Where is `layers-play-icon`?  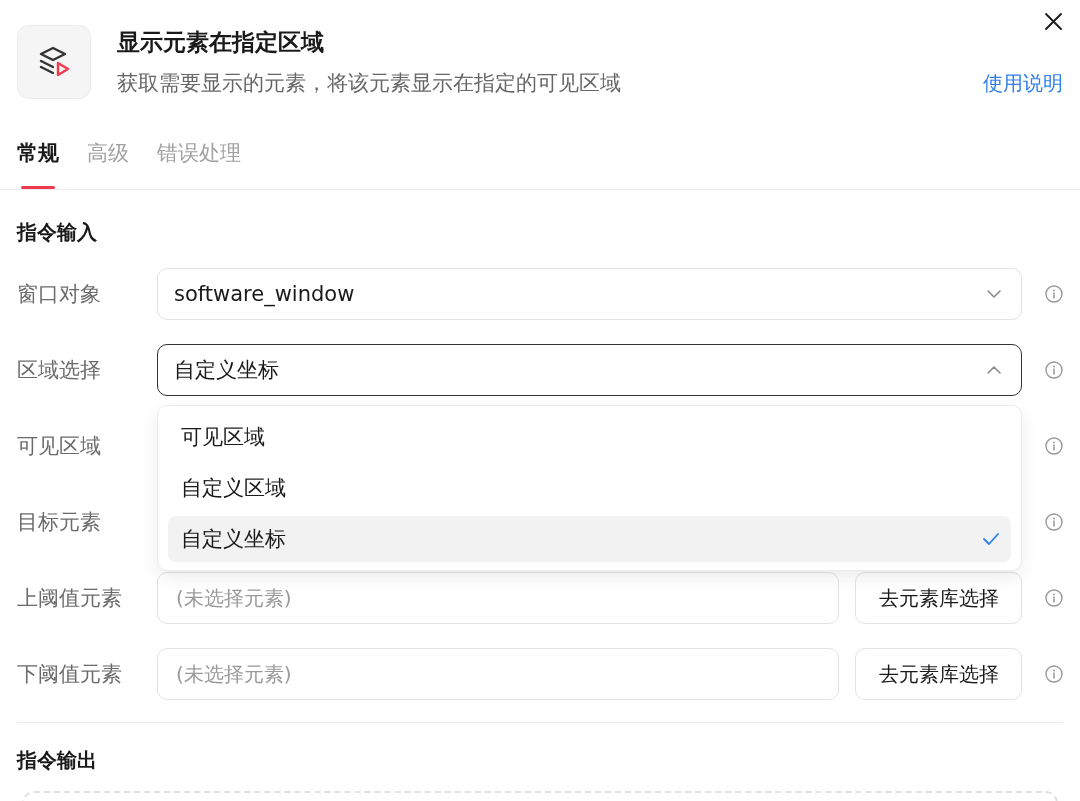 layers-play-icon is located at coordinates (54, 62).